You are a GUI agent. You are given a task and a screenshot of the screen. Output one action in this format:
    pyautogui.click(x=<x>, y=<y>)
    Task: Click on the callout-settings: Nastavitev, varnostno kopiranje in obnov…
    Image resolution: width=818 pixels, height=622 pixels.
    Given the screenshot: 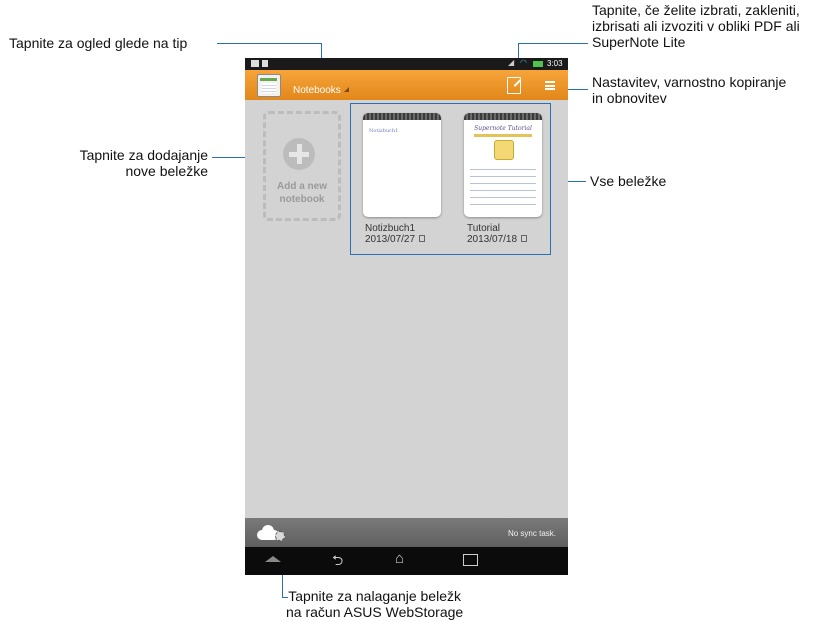 What is the action you would take?
    pyautogui.click(x=689, y=90)
    